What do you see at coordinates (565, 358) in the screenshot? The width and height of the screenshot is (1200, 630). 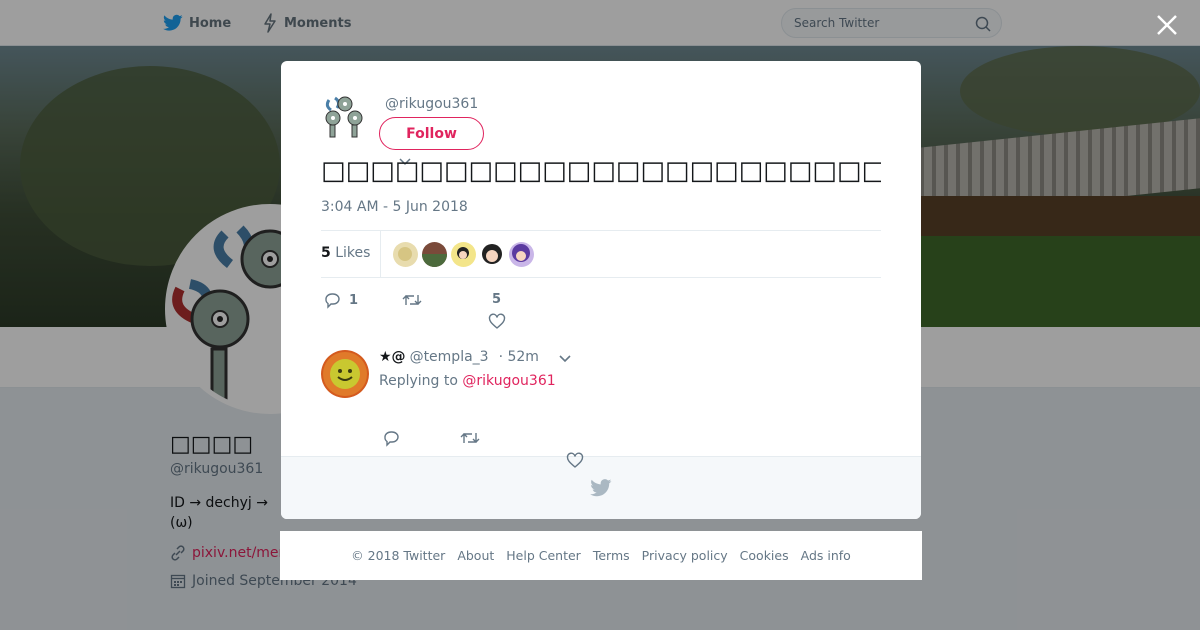 I see `chevron-down-icon` at bounding box center [565, 358].